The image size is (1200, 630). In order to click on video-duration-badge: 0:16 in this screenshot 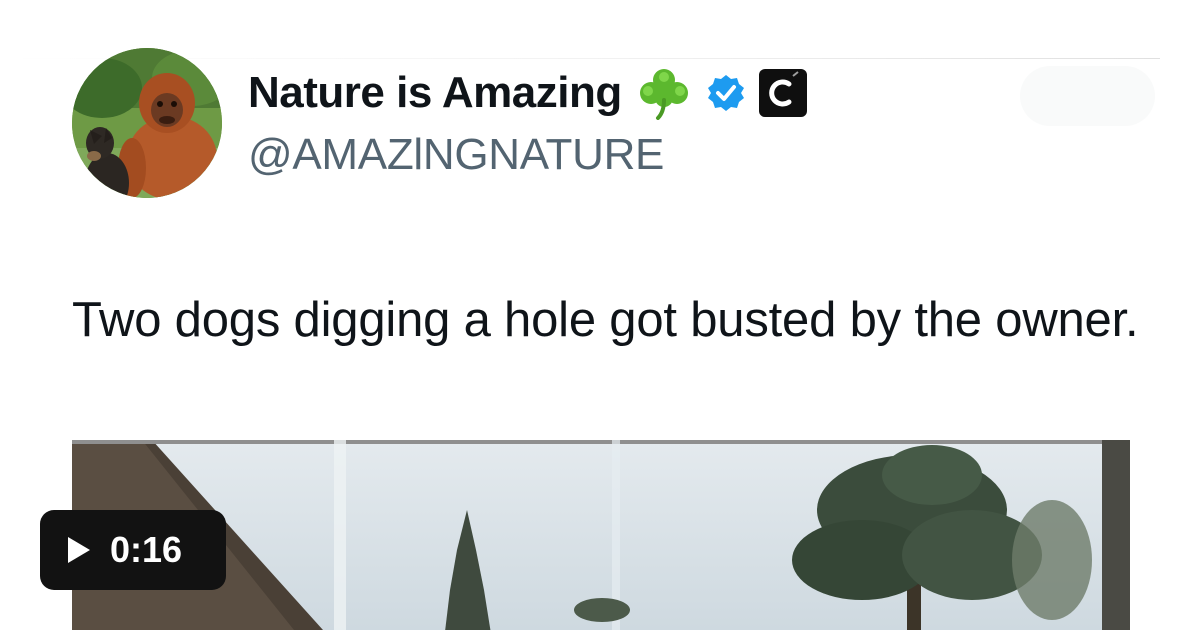, I will do `click(133, 550)`.